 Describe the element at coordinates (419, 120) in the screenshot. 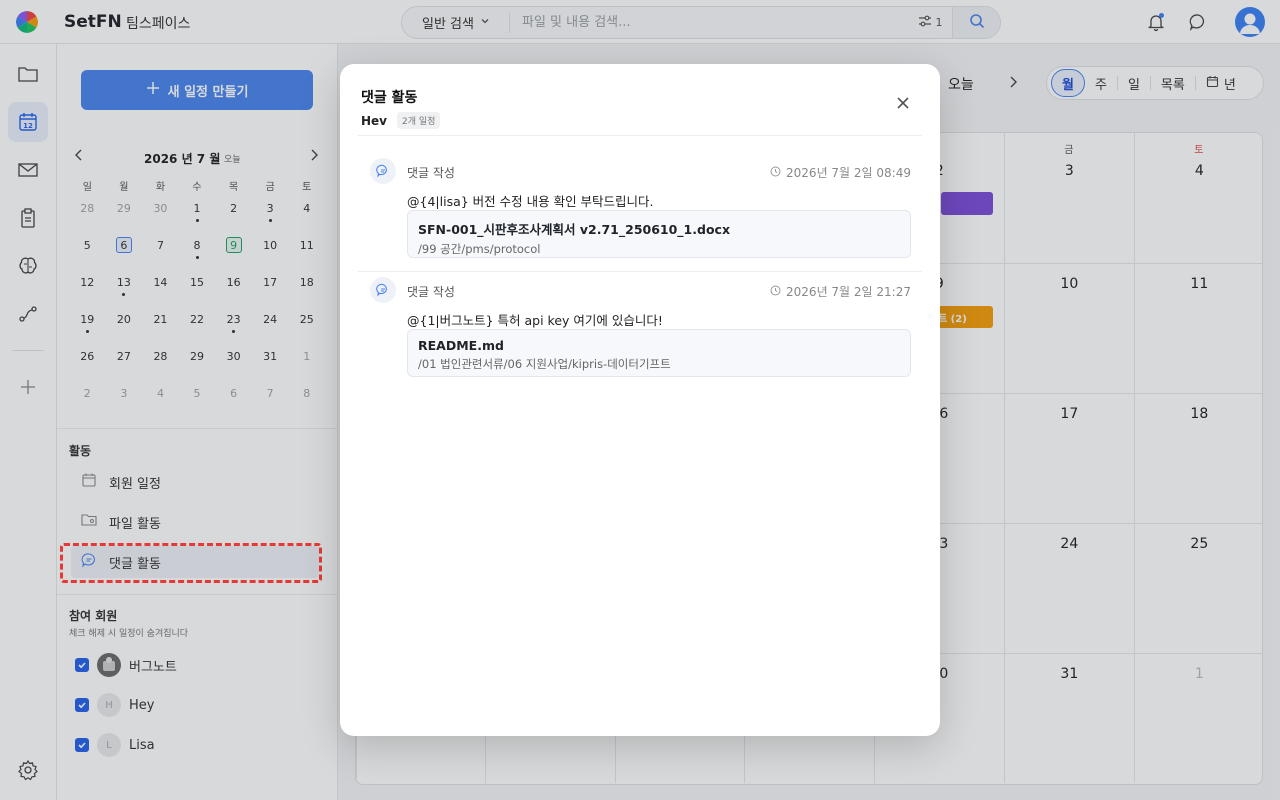

I see `count-badge: 2개 일정` at that location.